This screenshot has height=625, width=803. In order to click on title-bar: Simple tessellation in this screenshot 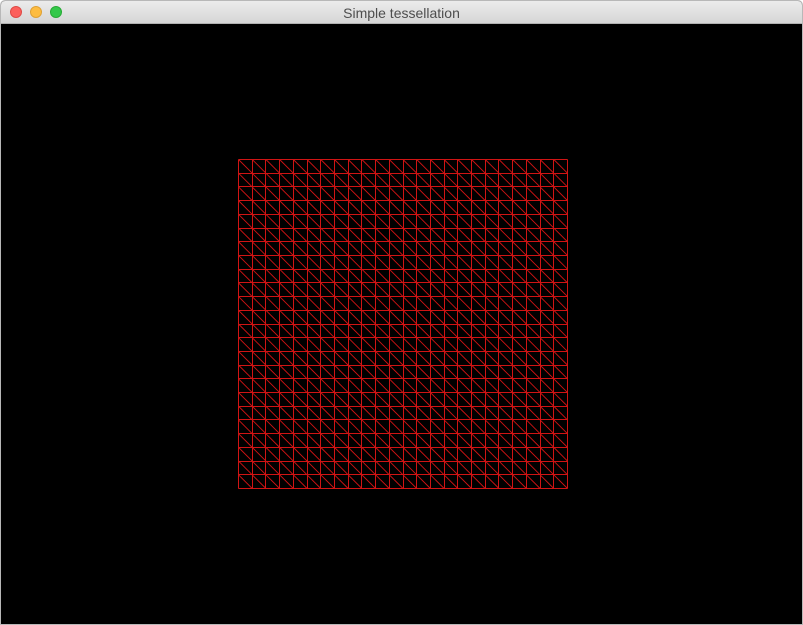, I will do `click(401, 12)`.